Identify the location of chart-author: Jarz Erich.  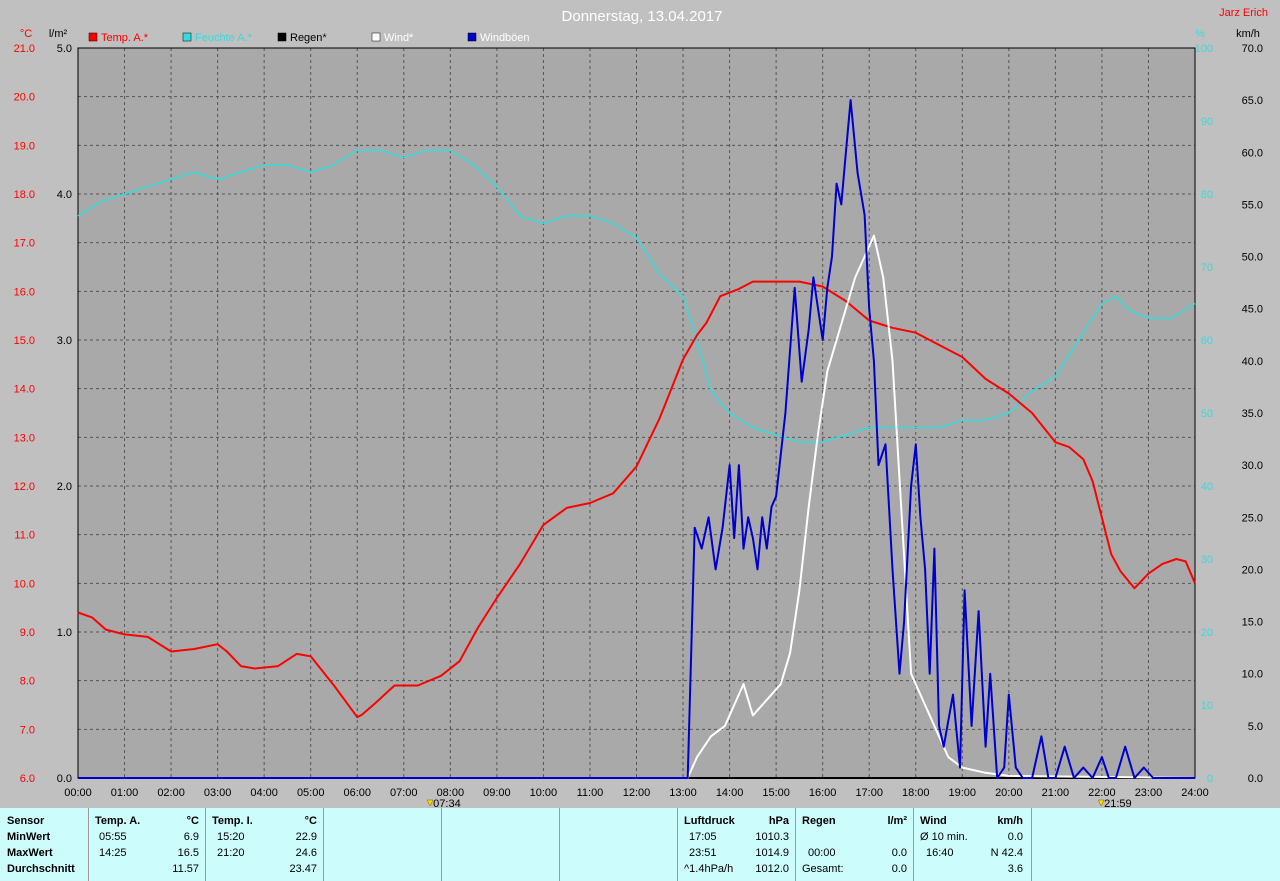
(1243, 13).